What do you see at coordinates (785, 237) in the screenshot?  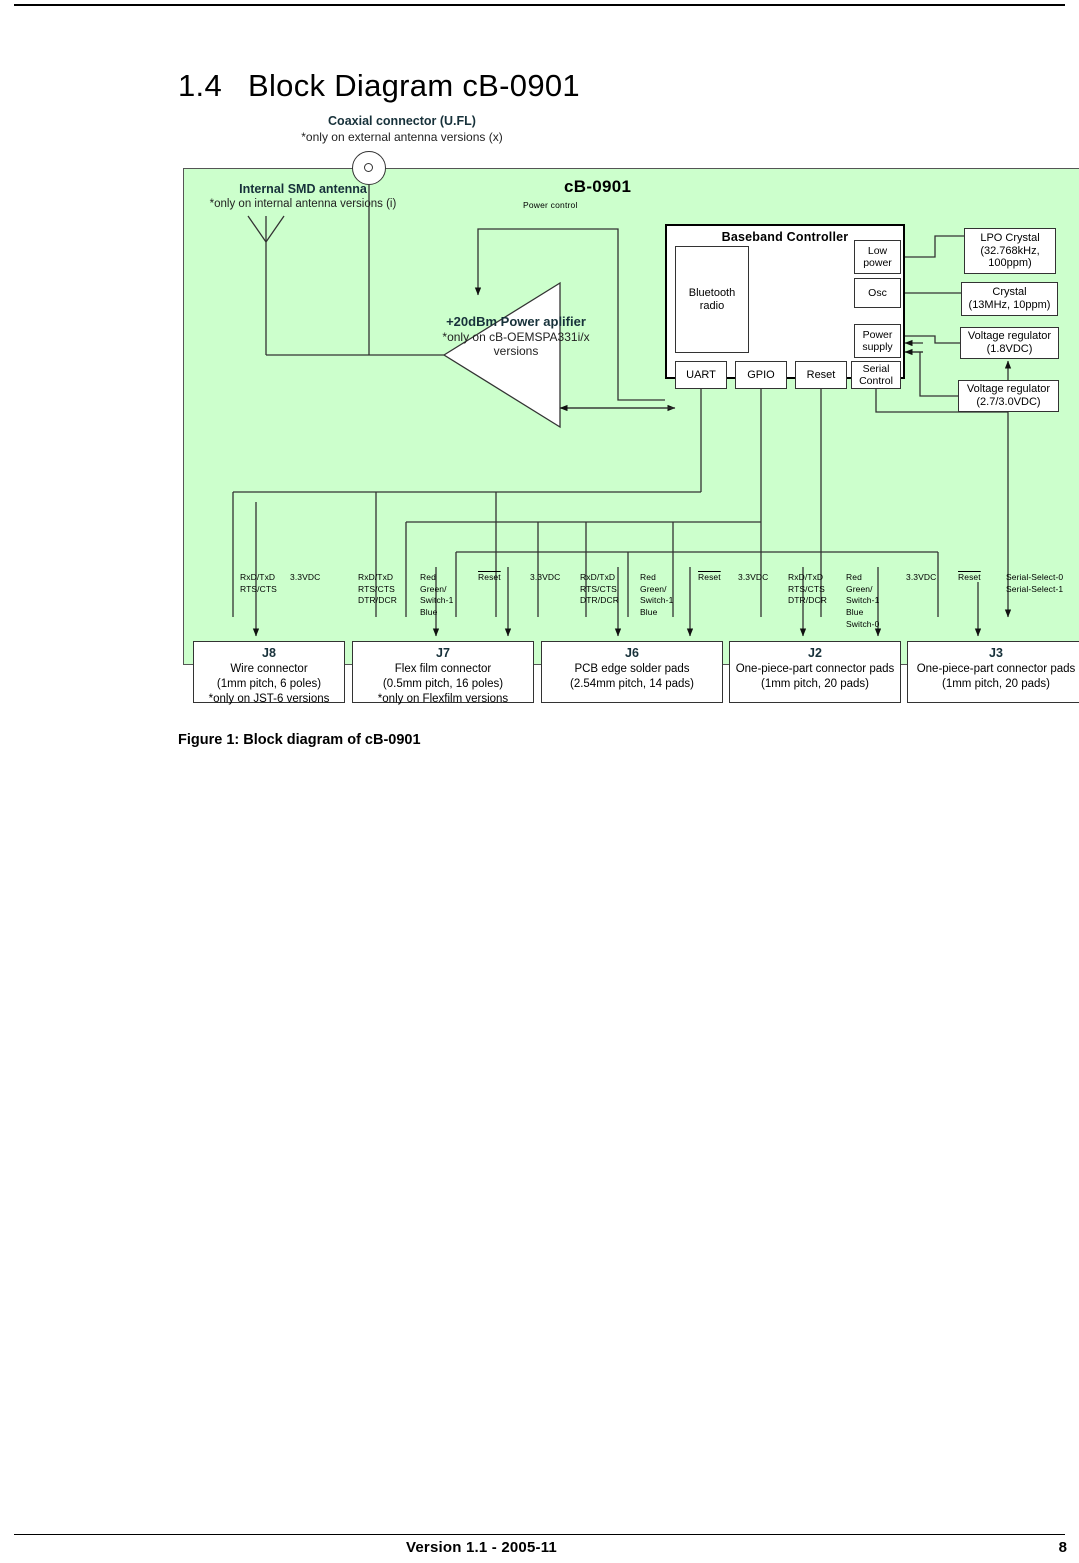 I see `baseband-controller-title: Baseband Controller` at bounding box center [785, 237].